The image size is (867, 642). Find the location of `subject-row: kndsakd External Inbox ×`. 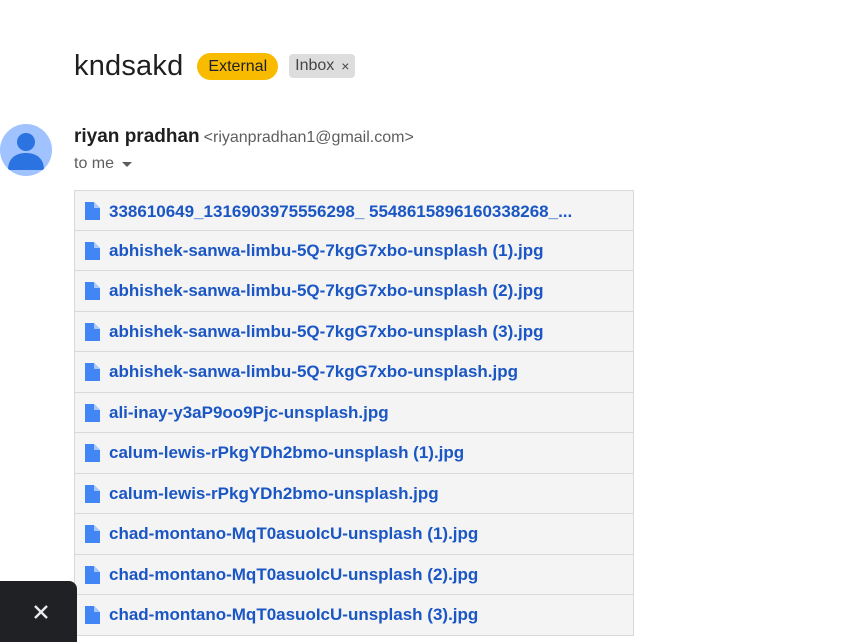

subject-row: kndsakd External Inbox × is located at coordinates (215, 66).